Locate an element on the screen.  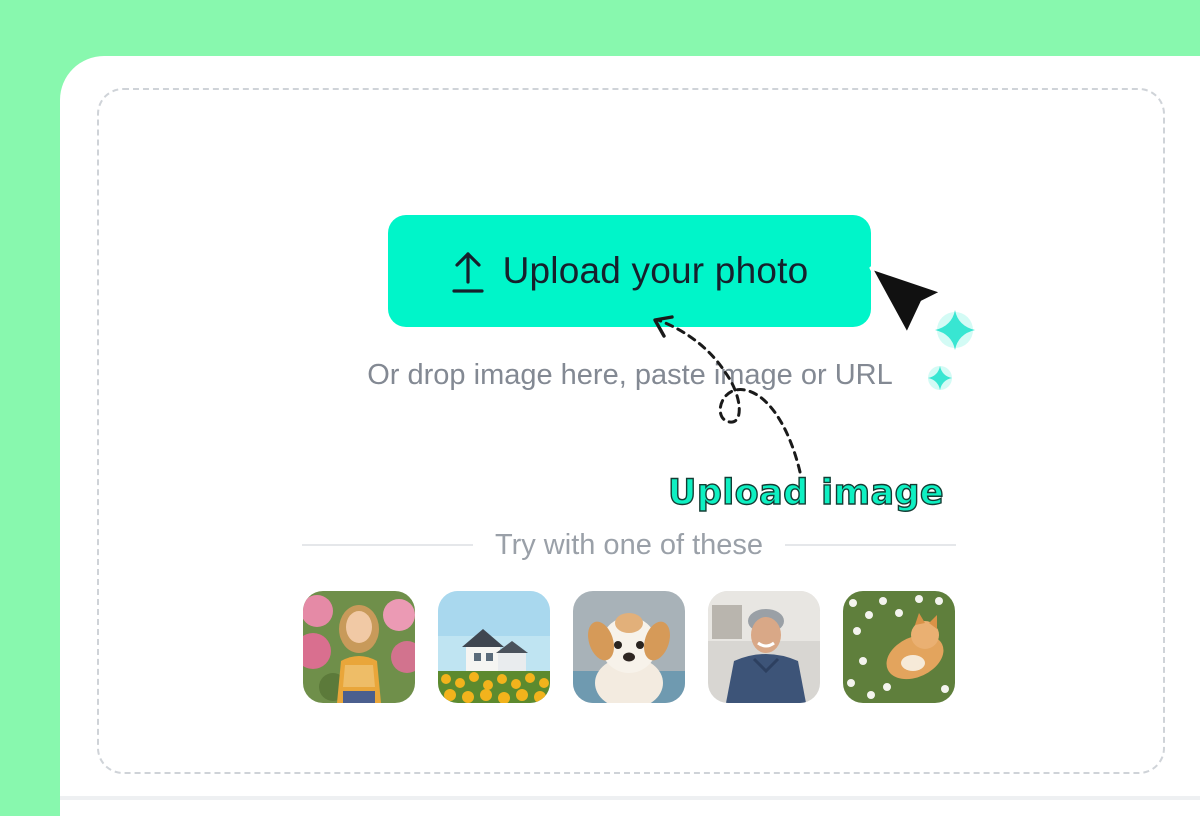
drop-hint-text: Or drop image here, paste image or URL is located at coordinates (630, 375).